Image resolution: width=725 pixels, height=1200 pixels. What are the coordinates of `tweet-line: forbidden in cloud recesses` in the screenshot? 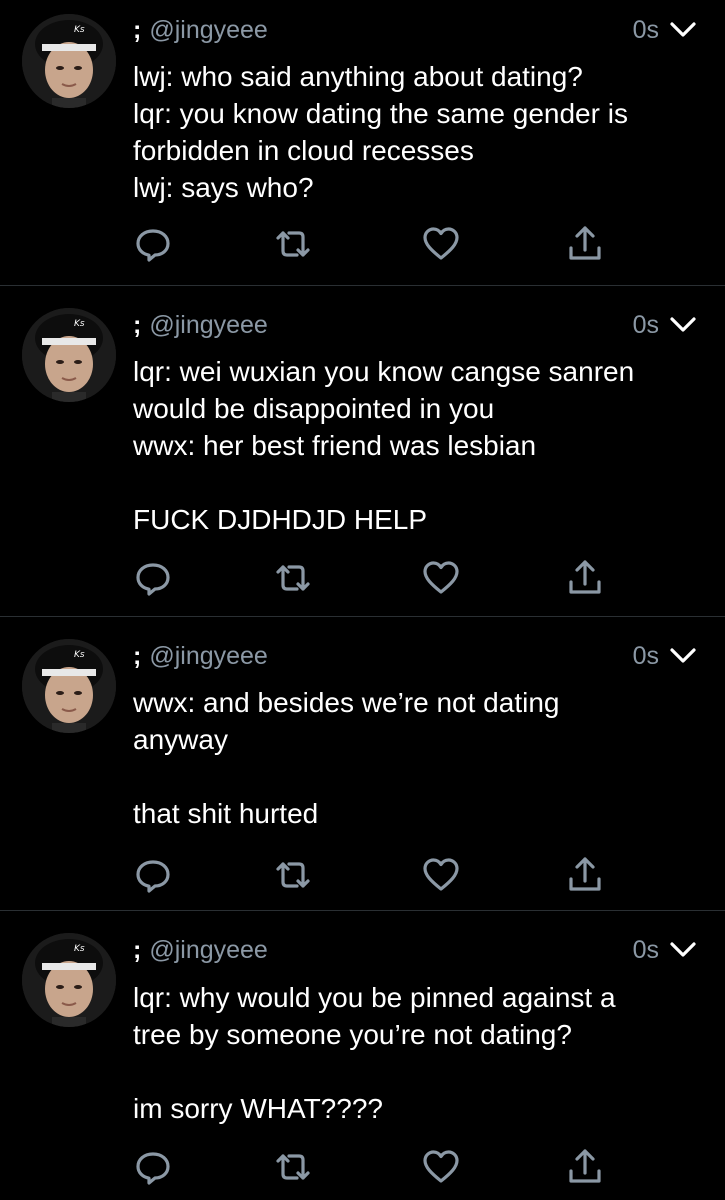 It's located at (303, 150).